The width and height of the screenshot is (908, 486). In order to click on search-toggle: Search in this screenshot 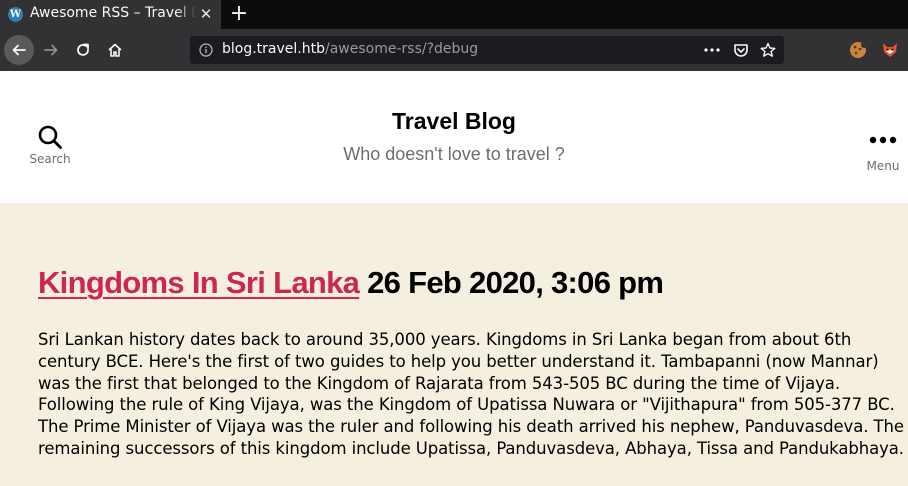, I will do `click(50, 150)`.